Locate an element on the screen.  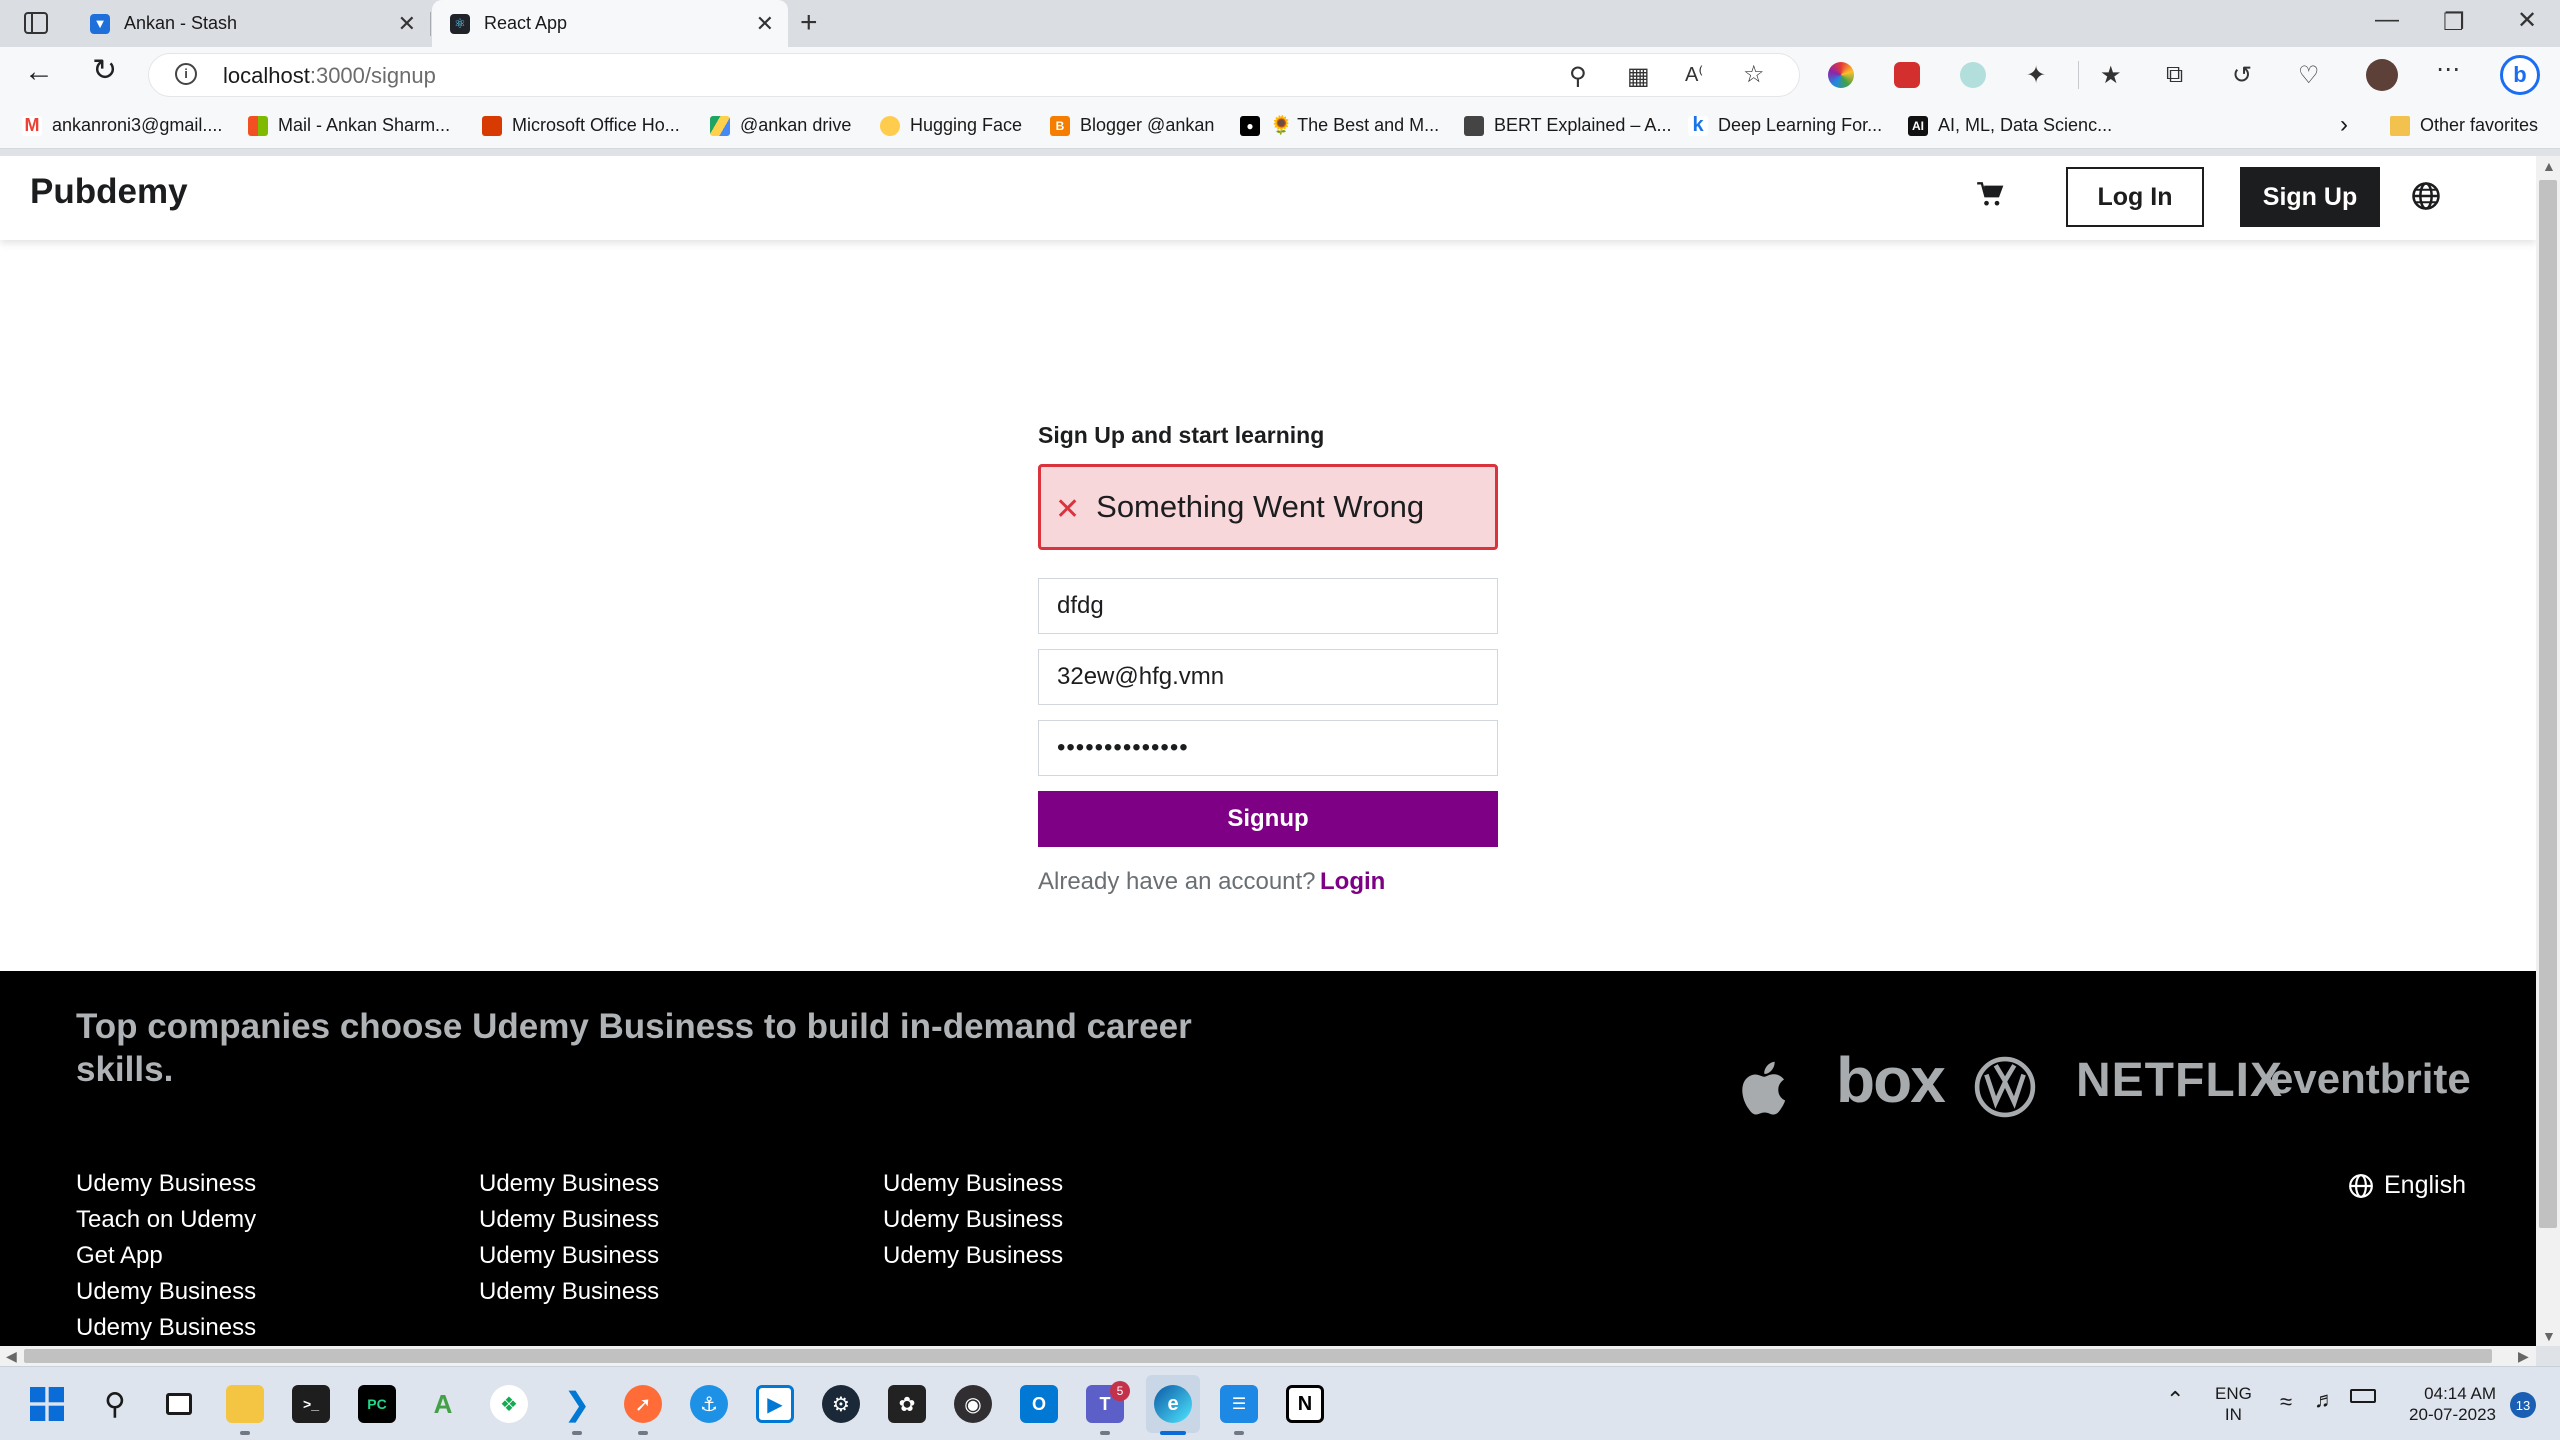
pycharm-icon: PC is located at coordinates (377, 1404).